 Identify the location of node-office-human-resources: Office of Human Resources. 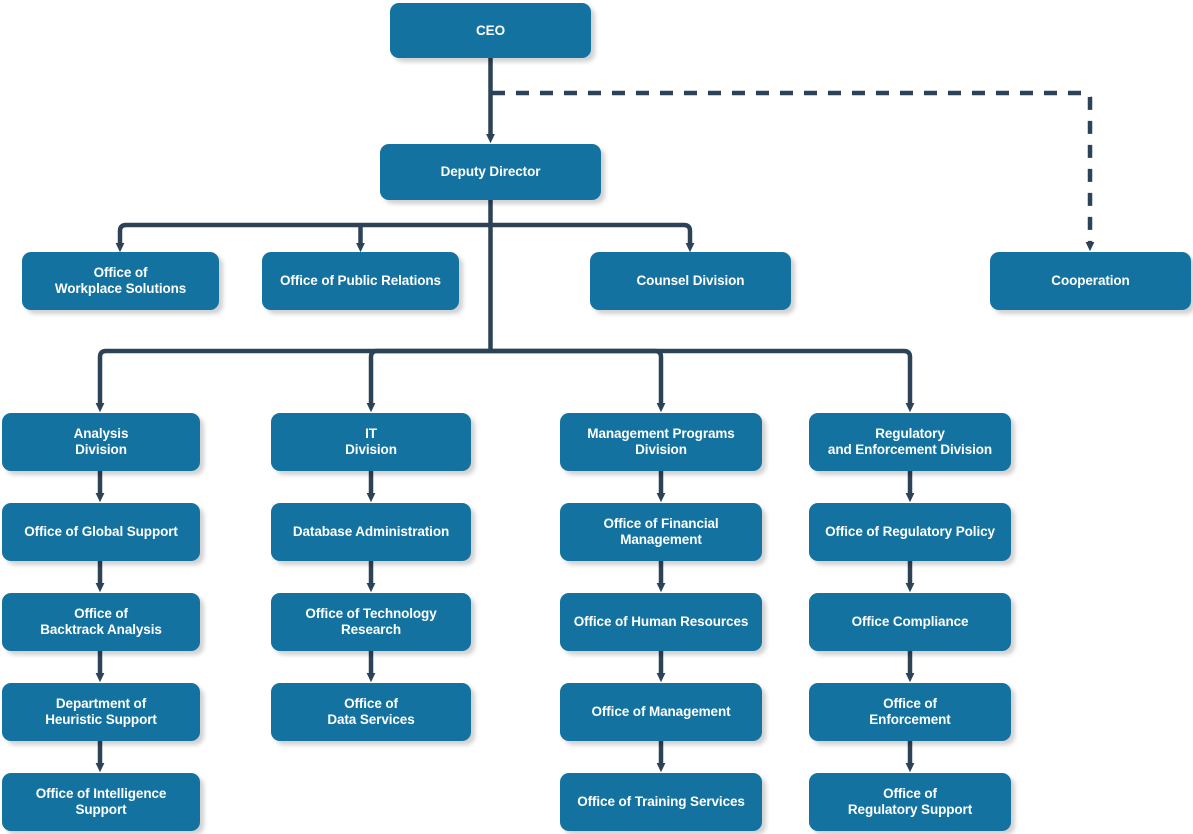
(661, 622).